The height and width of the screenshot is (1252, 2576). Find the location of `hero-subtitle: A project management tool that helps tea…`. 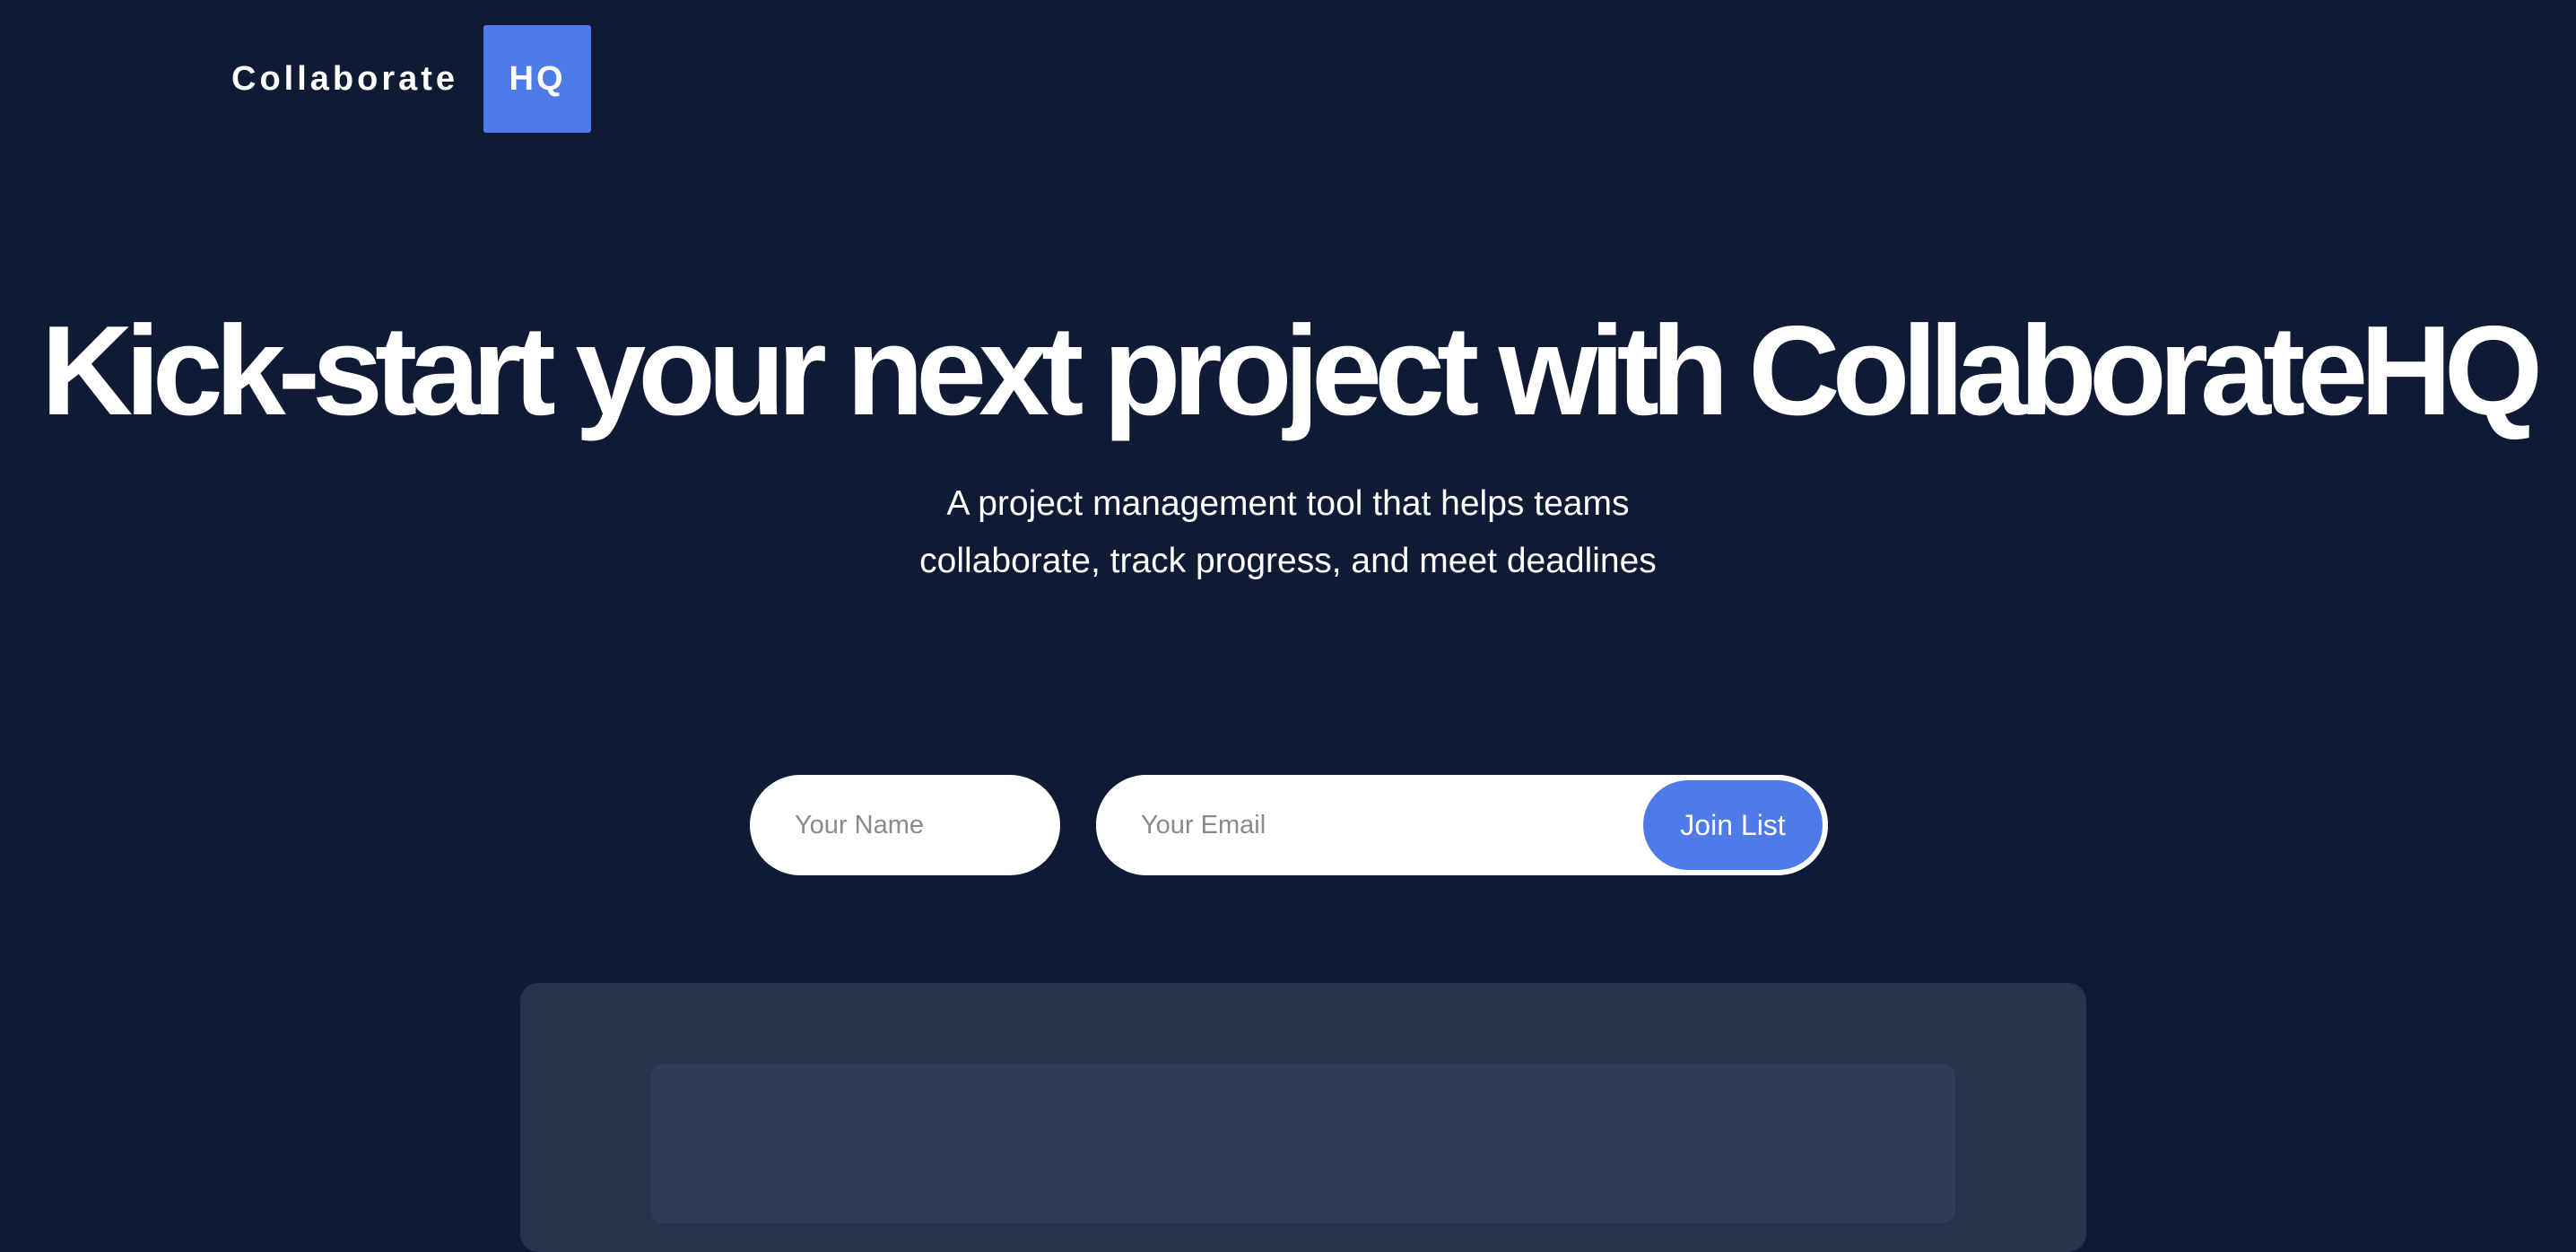

hero-subtitle: A project management tool that helps tea… is located at coordinates (1288, 532).